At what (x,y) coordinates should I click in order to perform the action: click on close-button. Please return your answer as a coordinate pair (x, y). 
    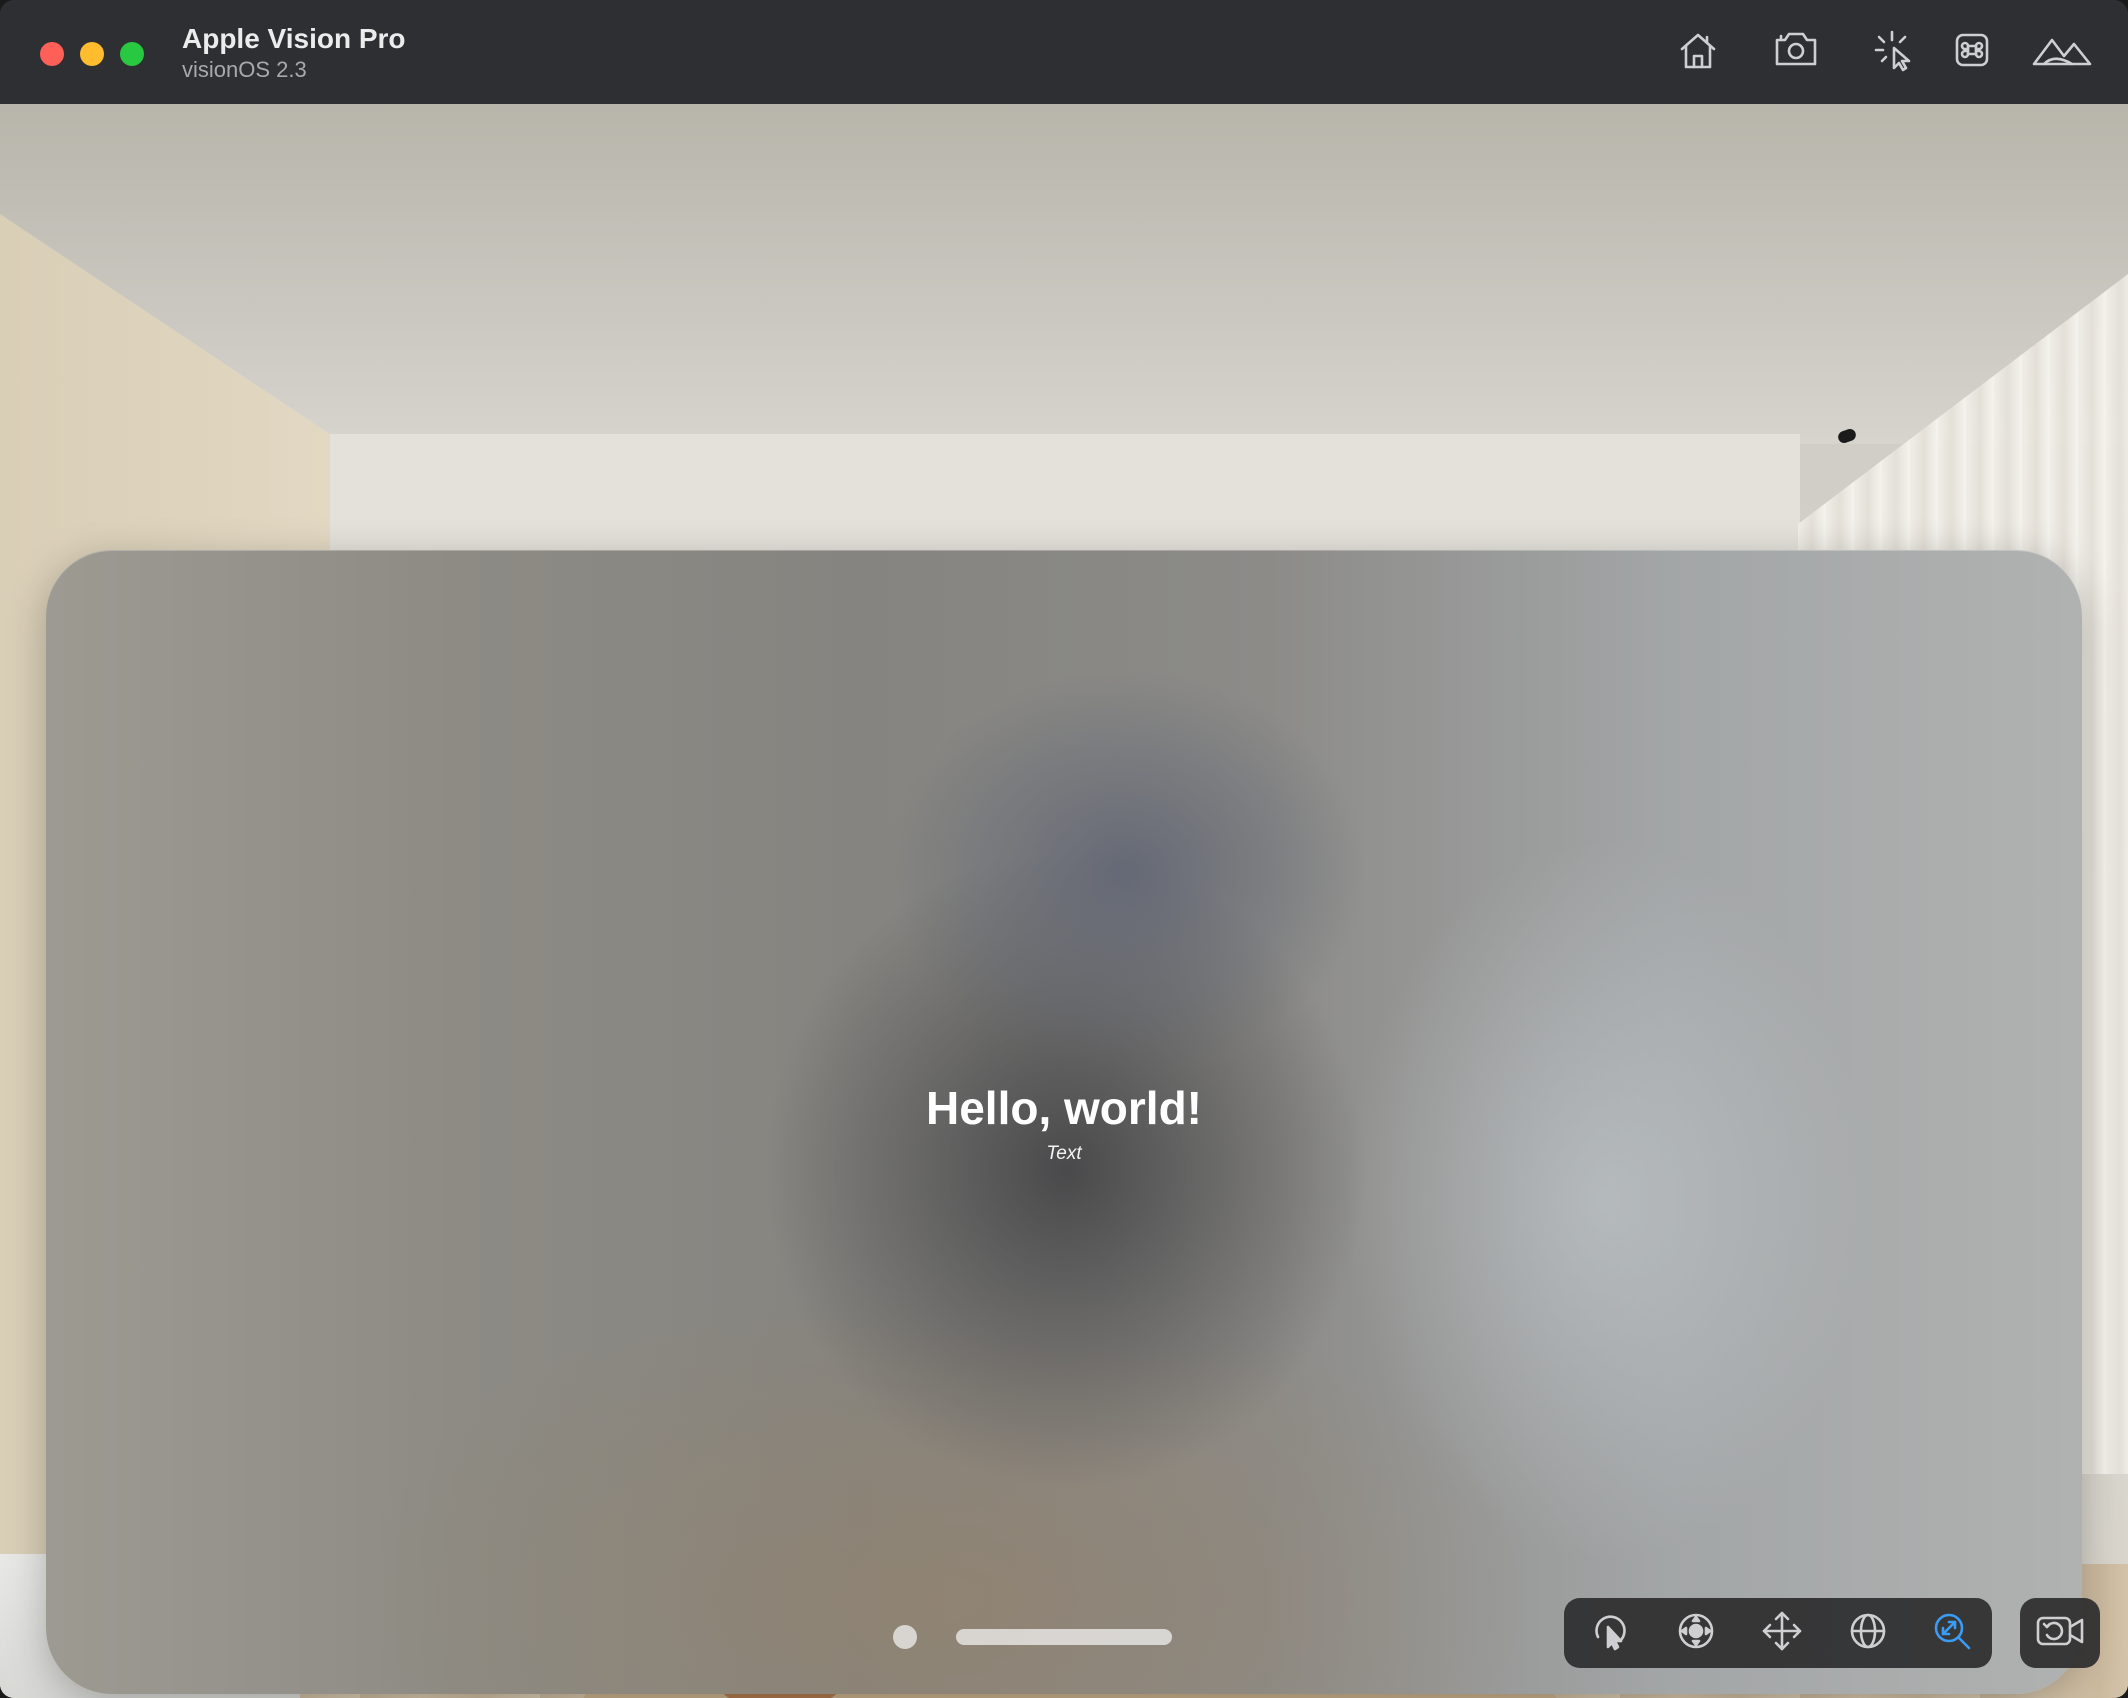
    Looking at the image, I should click on (52, 54).